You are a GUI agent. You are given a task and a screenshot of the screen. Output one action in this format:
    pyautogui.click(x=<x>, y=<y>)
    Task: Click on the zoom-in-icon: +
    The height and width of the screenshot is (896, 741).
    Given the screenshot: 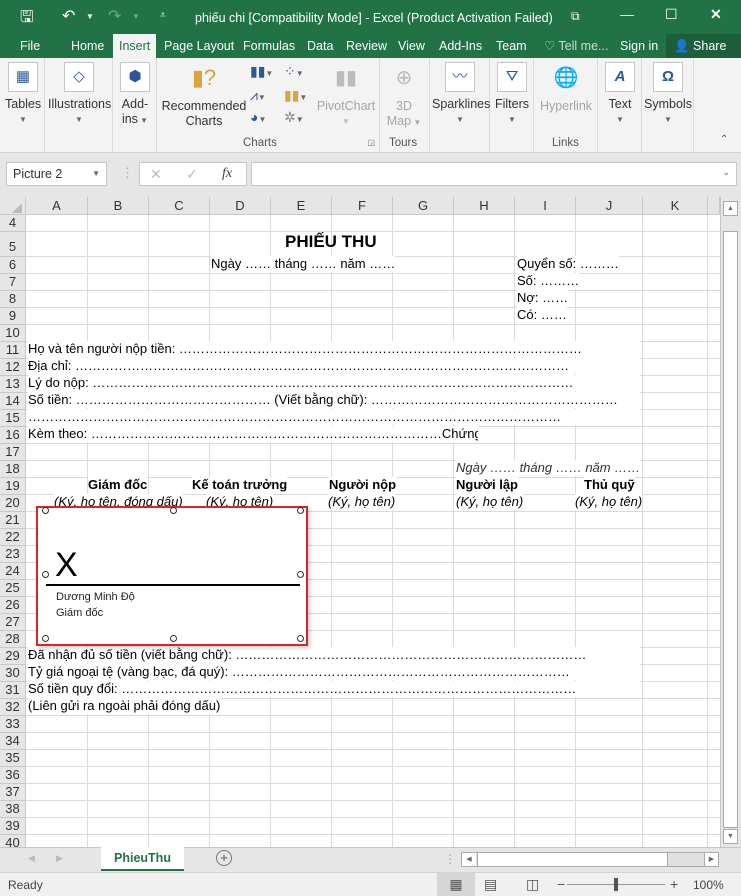 What is the action you would take?
    pyautogui.click(x=674, y=884)
    